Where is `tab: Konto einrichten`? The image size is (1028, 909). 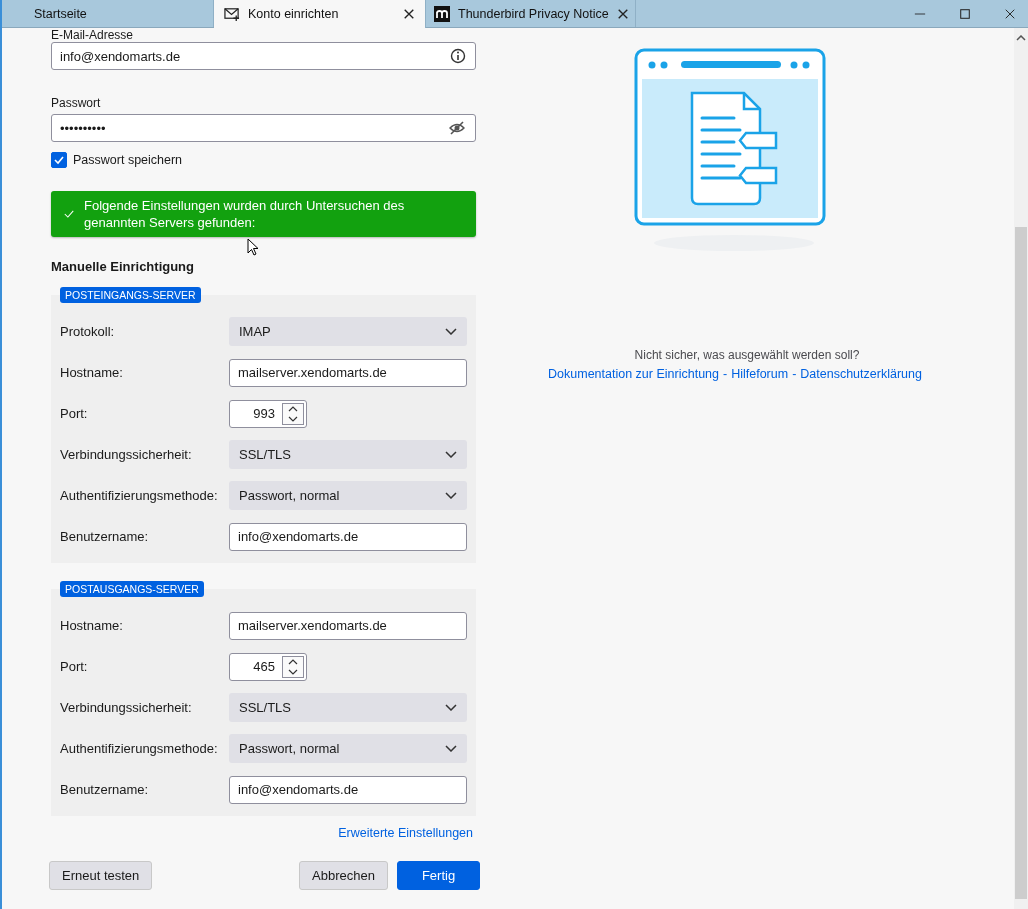
tab: Konto einrichten is located at coordinates (320, 14).